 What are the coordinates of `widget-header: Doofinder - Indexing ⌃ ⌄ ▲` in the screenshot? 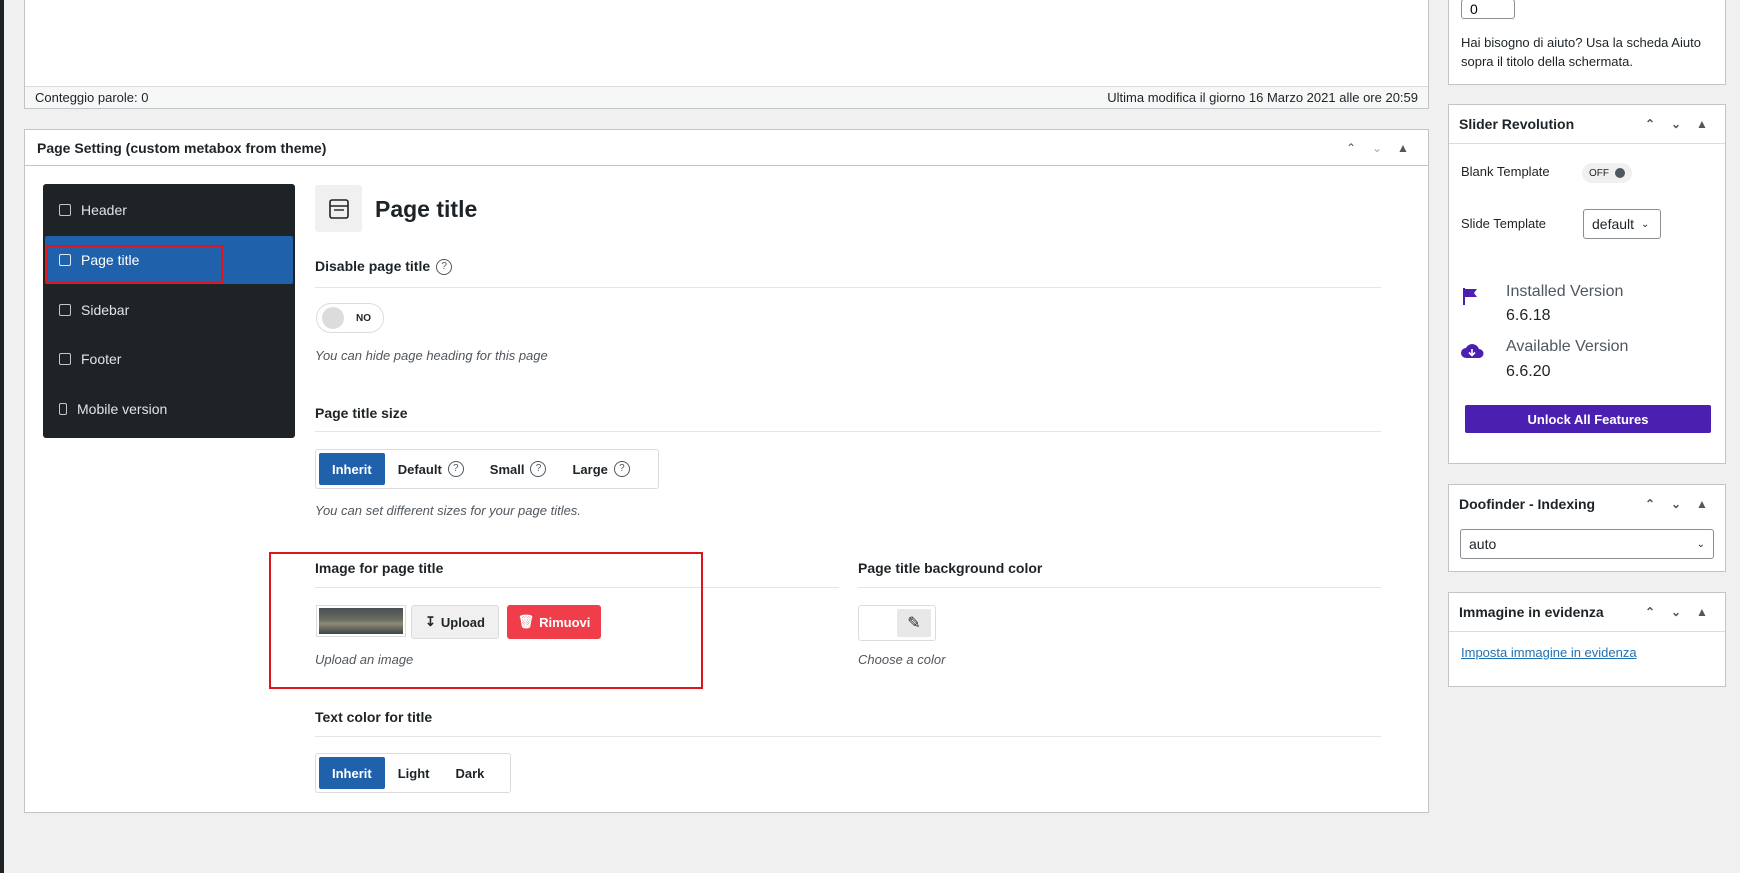 It's located at (1587, 504).